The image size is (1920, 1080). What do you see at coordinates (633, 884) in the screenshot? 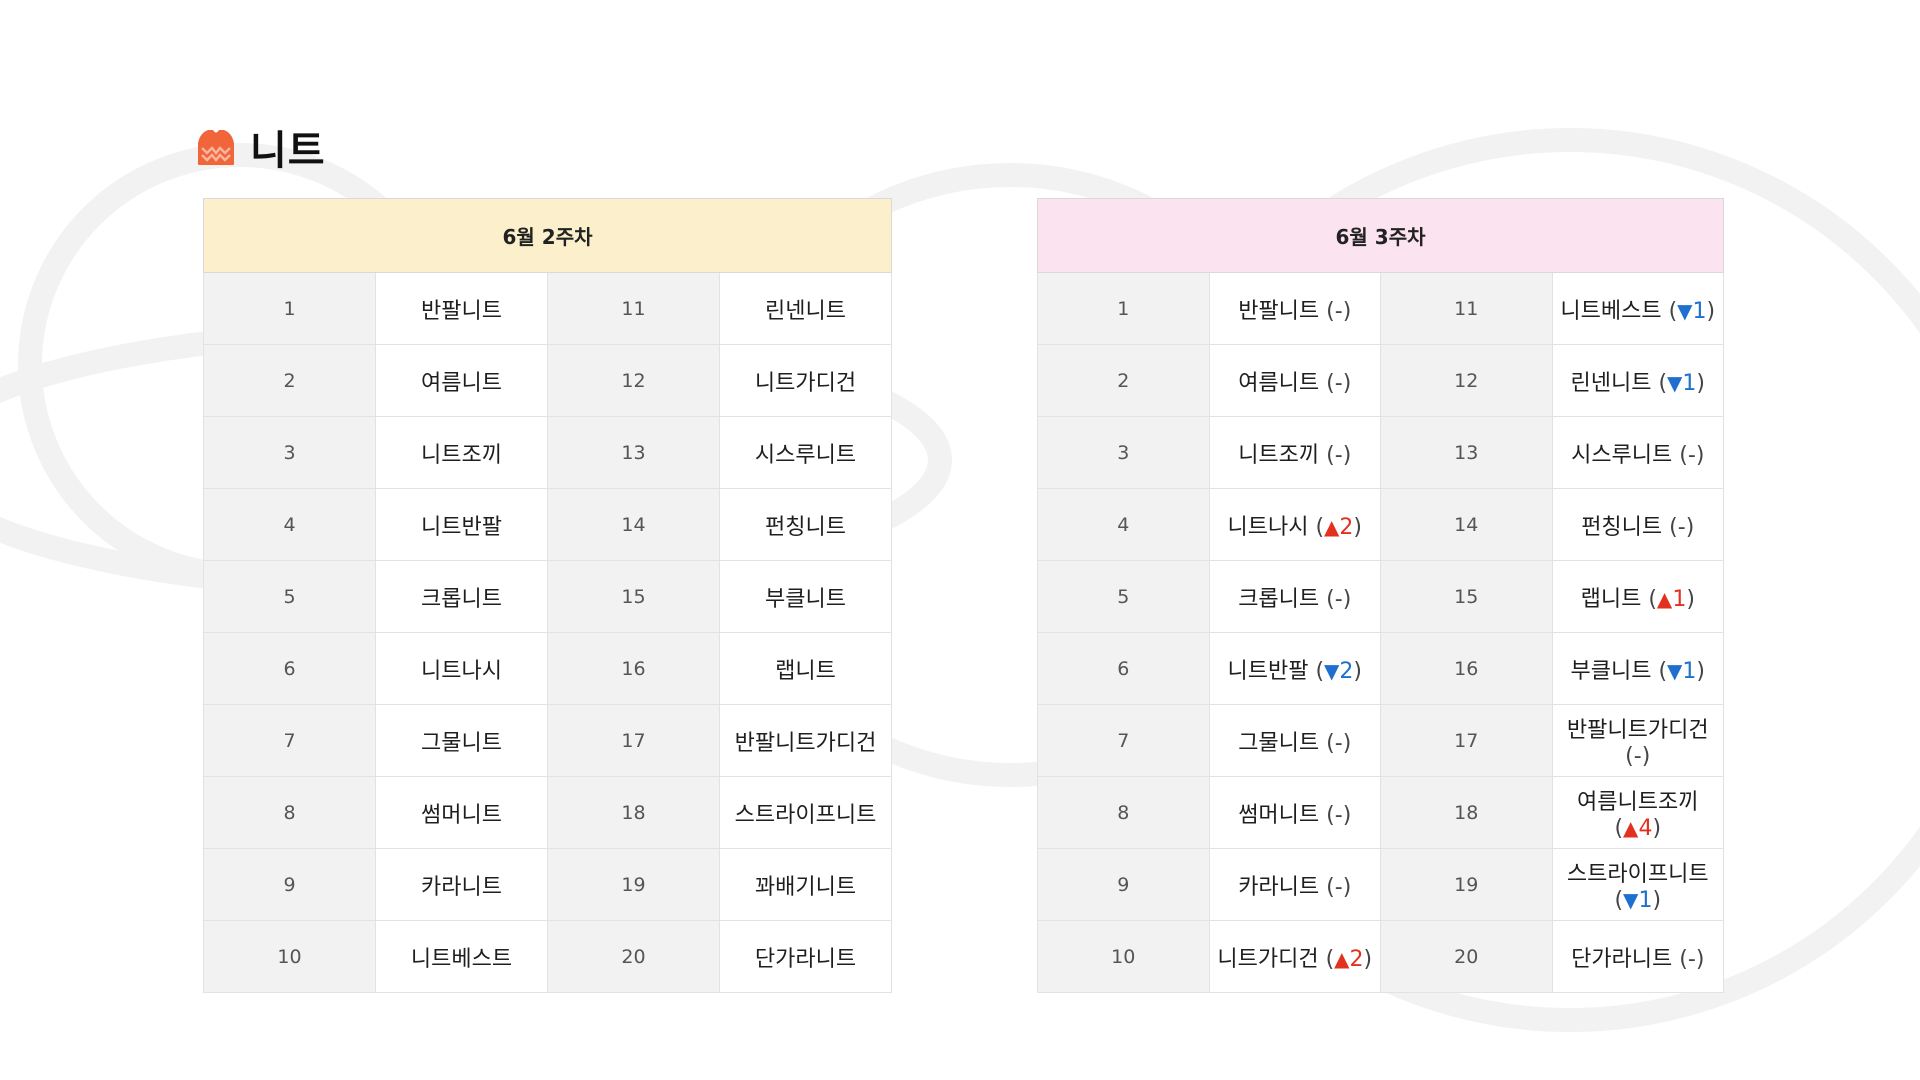
I see `rank-number: 19` at bounding box center [633, 884].